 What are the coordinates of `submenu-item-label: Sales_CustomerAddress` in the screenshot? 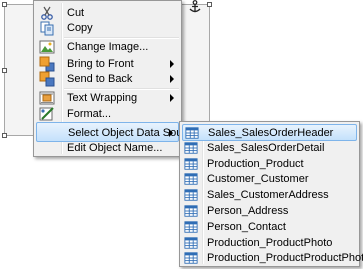 It's located at (268, 195).